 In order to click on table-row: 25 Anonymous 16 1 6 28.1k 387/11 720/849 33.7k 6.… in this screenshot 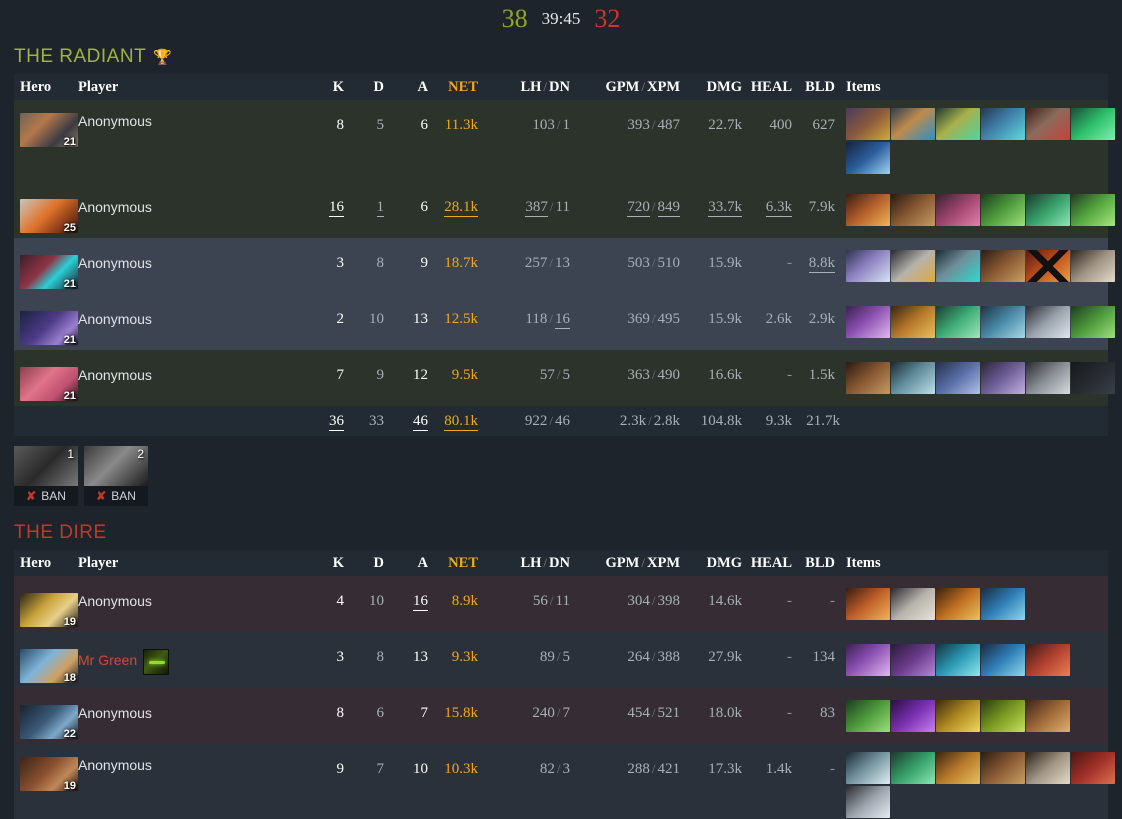, I will do `click(564, 210)`.